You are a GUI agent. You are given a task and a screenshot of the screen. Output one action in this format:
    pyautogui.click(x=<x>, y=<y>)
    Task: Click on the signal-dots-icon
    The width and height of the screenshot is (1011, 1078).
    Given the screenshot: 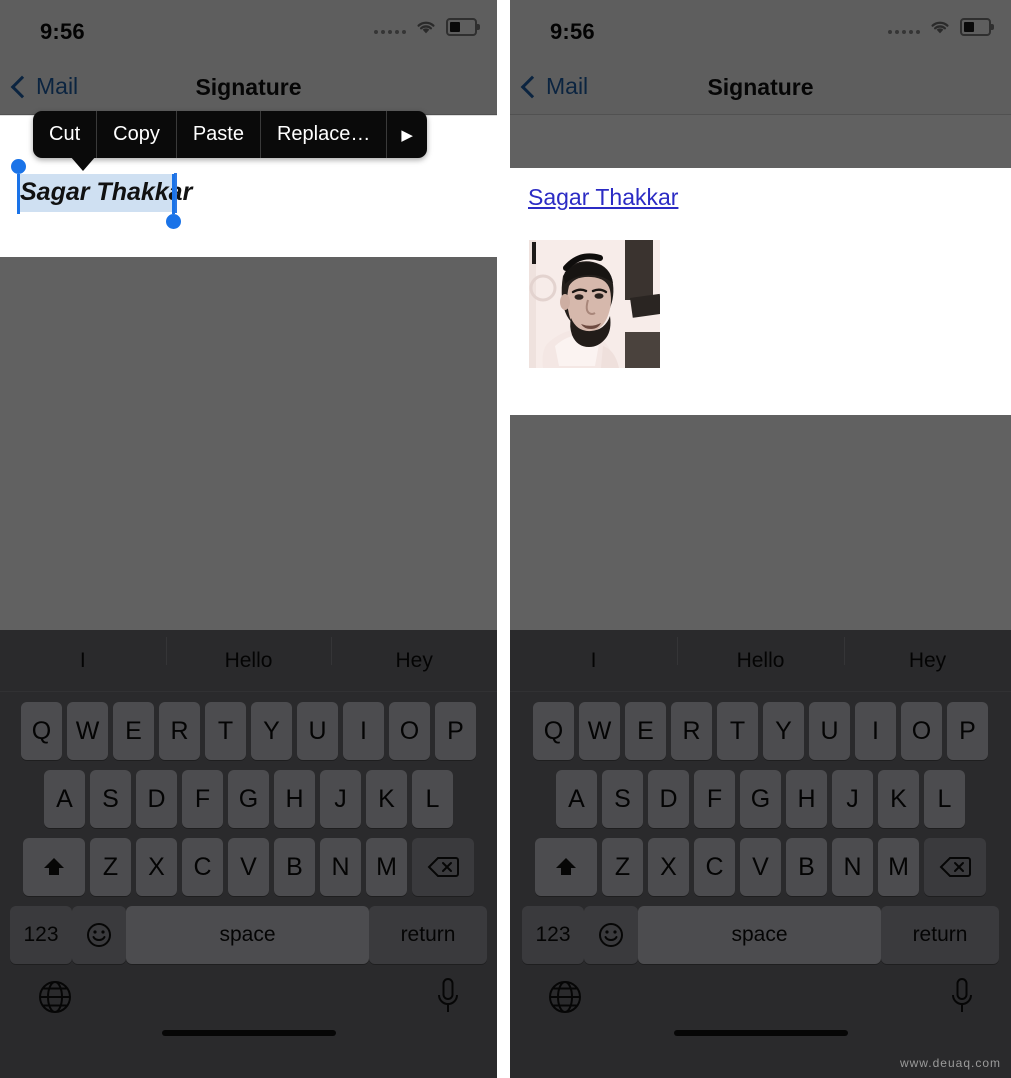 What is the action you would take?
    pyautogui.click(x=904, y=27)
    